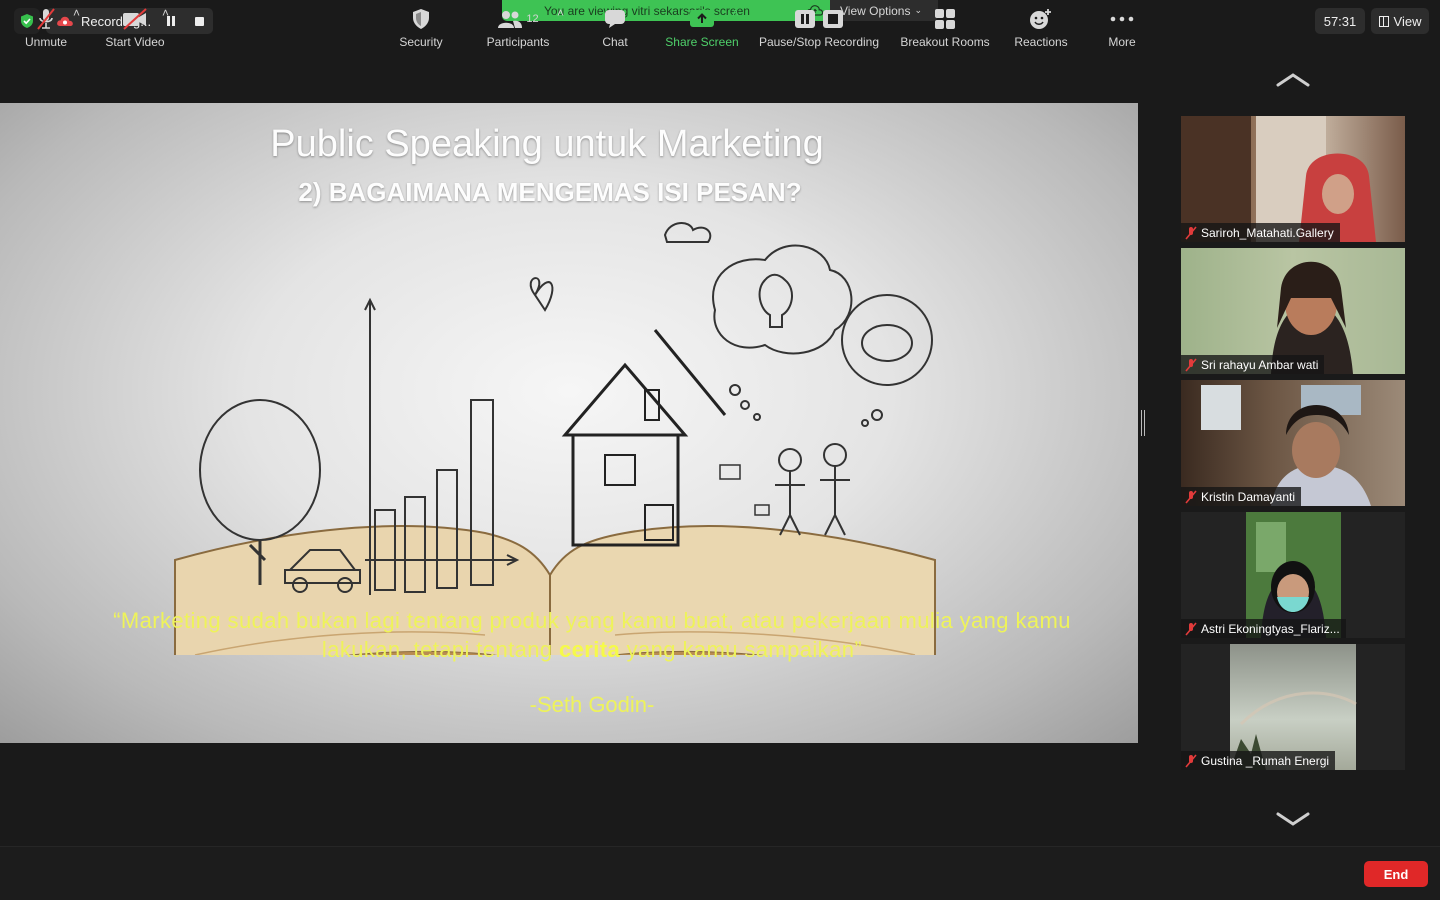 Image resolution: width=1440 pixels, height=900 pixels. I want to click on chat-label: Chat, so click(615, 42).